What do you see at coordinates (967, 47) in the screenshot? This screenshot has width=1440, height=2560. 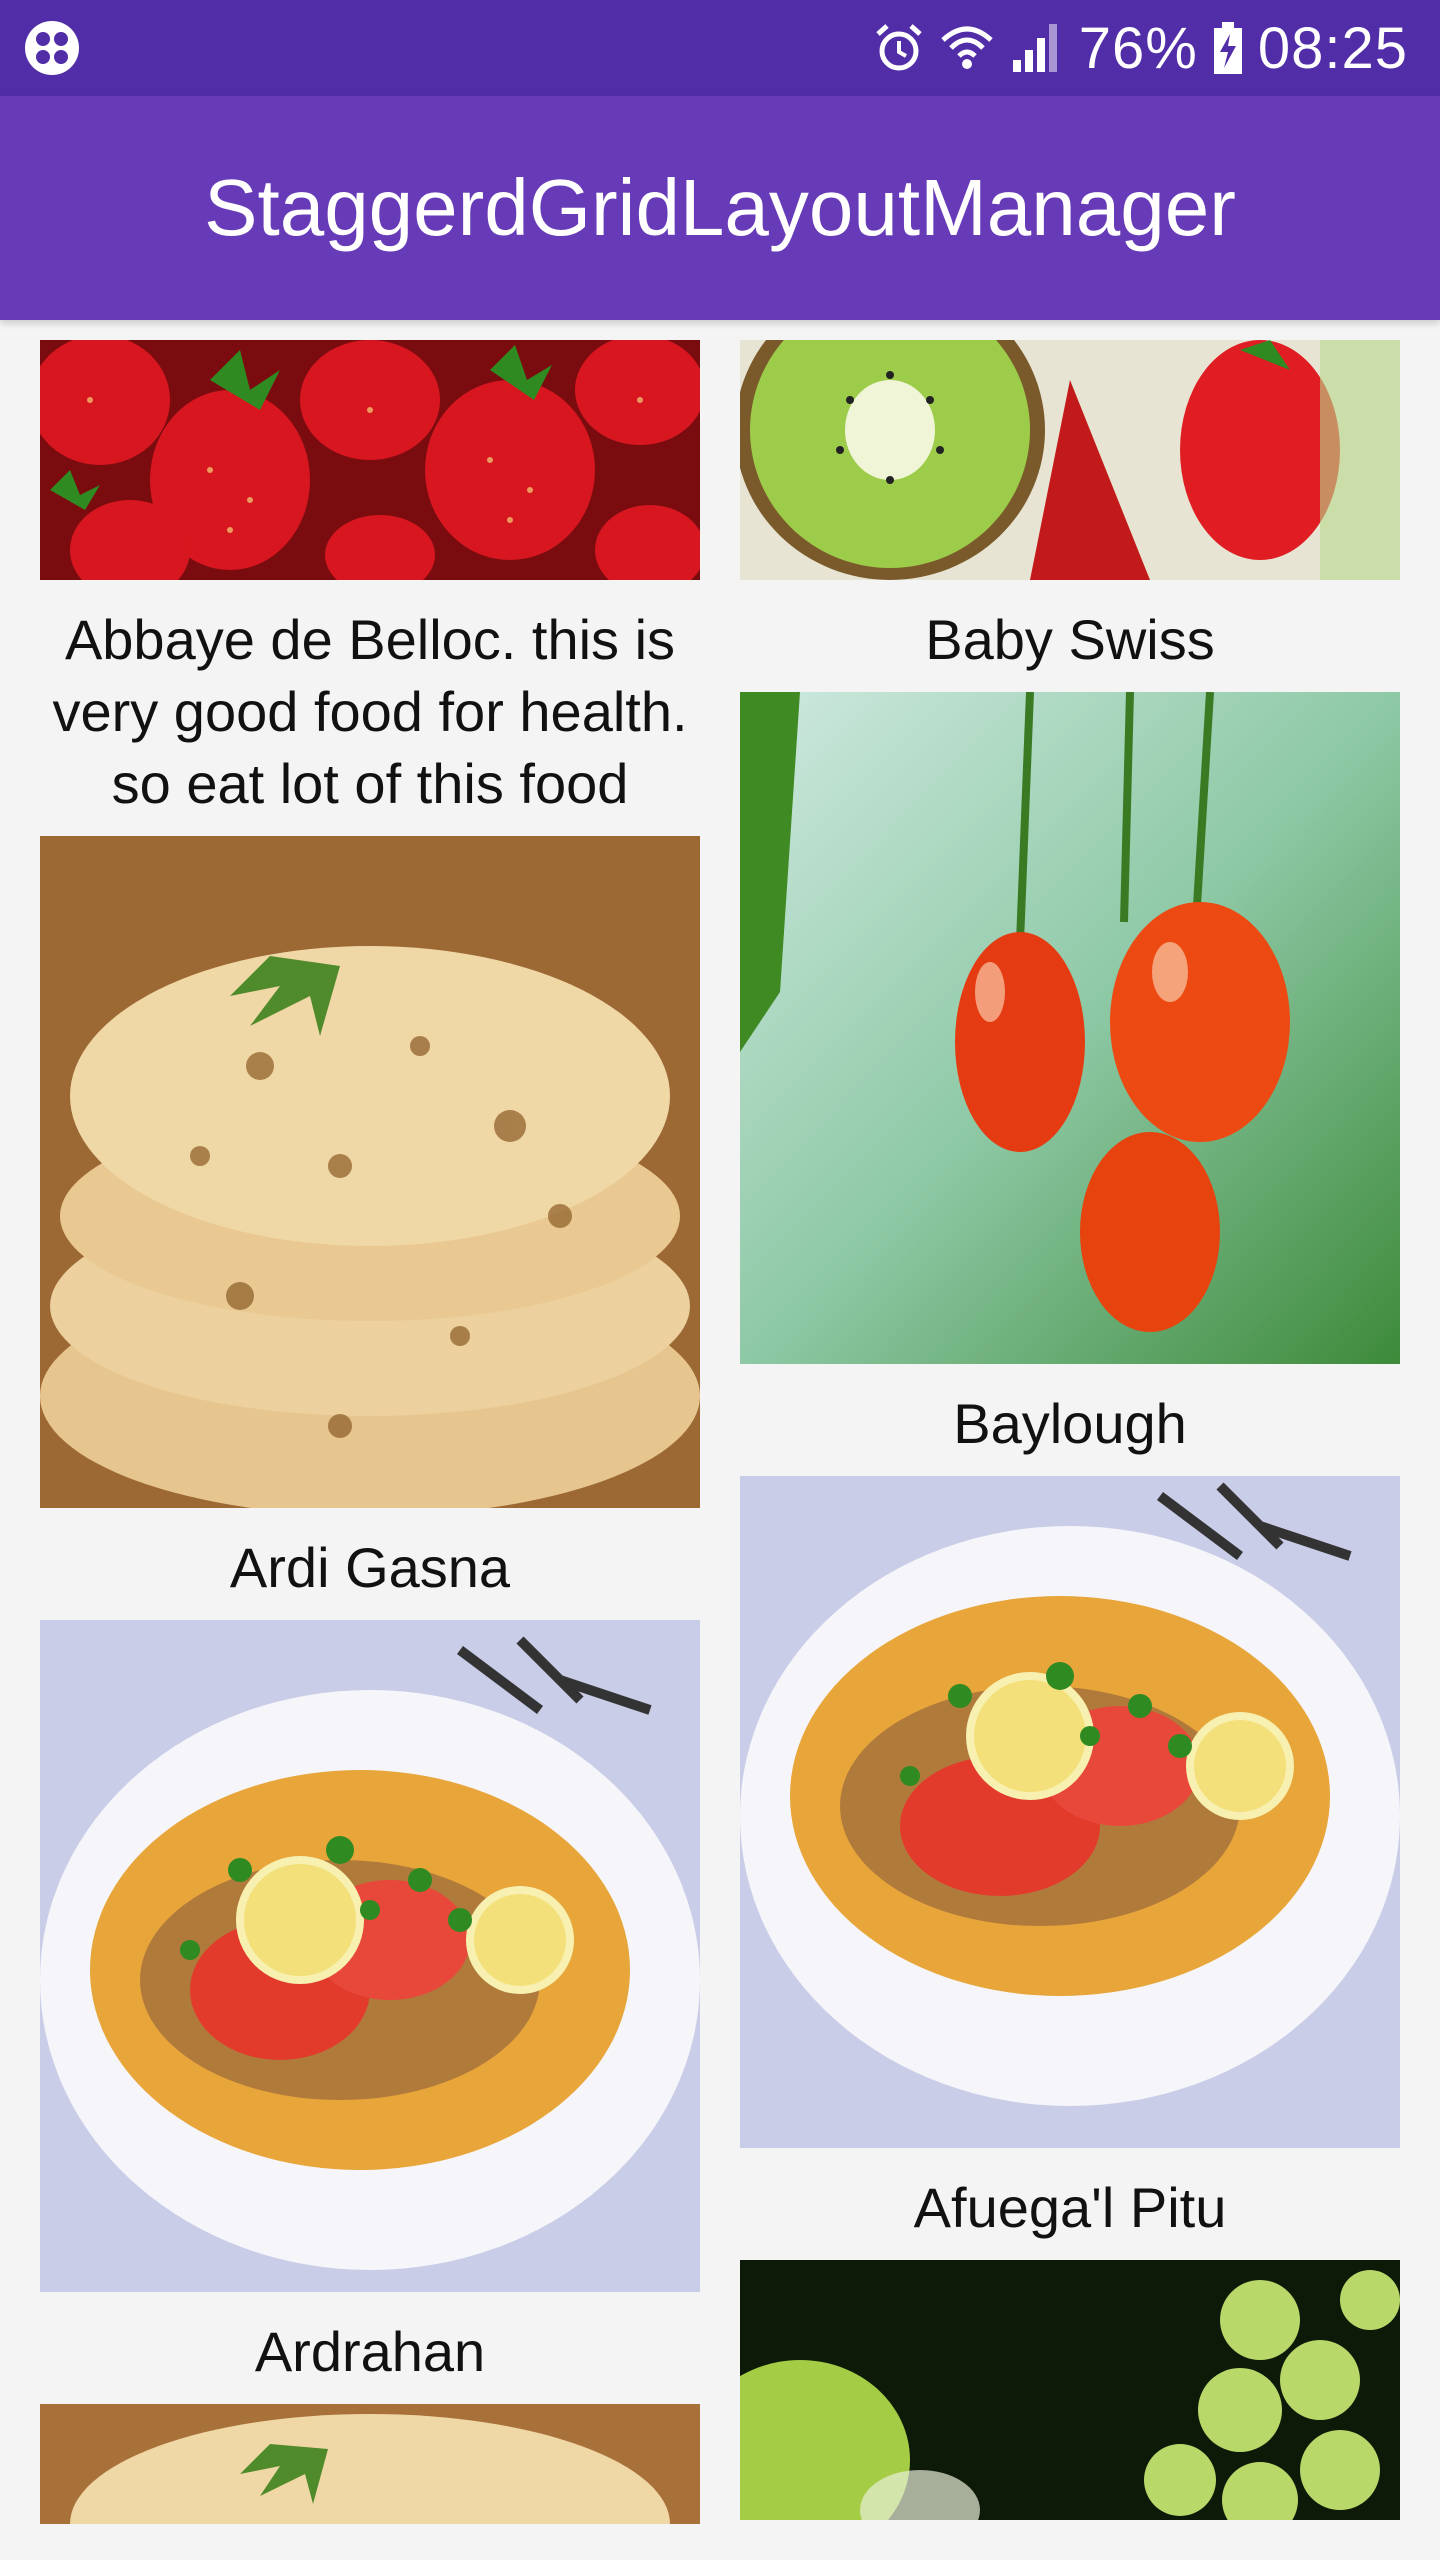 I see `wifi-icon` at bounding box center [967, 47].